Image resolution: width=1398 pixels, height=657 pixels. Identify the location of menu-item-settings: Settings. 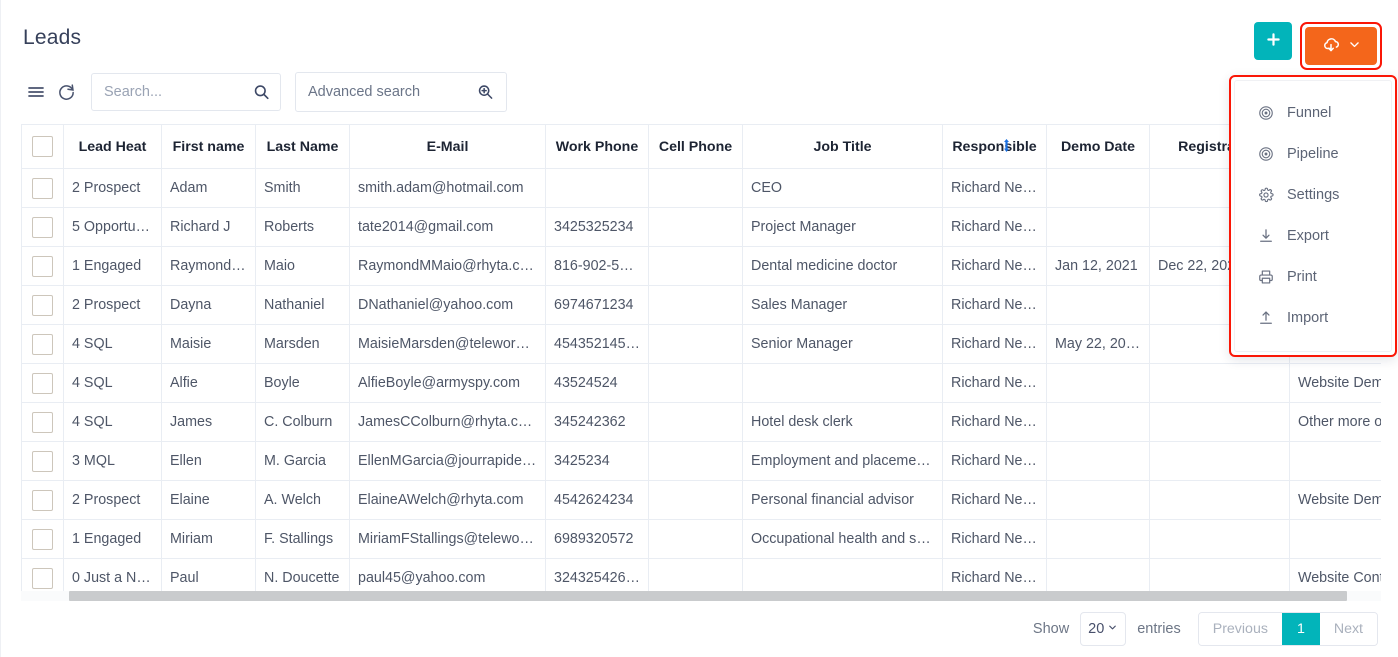
(1313, 194).